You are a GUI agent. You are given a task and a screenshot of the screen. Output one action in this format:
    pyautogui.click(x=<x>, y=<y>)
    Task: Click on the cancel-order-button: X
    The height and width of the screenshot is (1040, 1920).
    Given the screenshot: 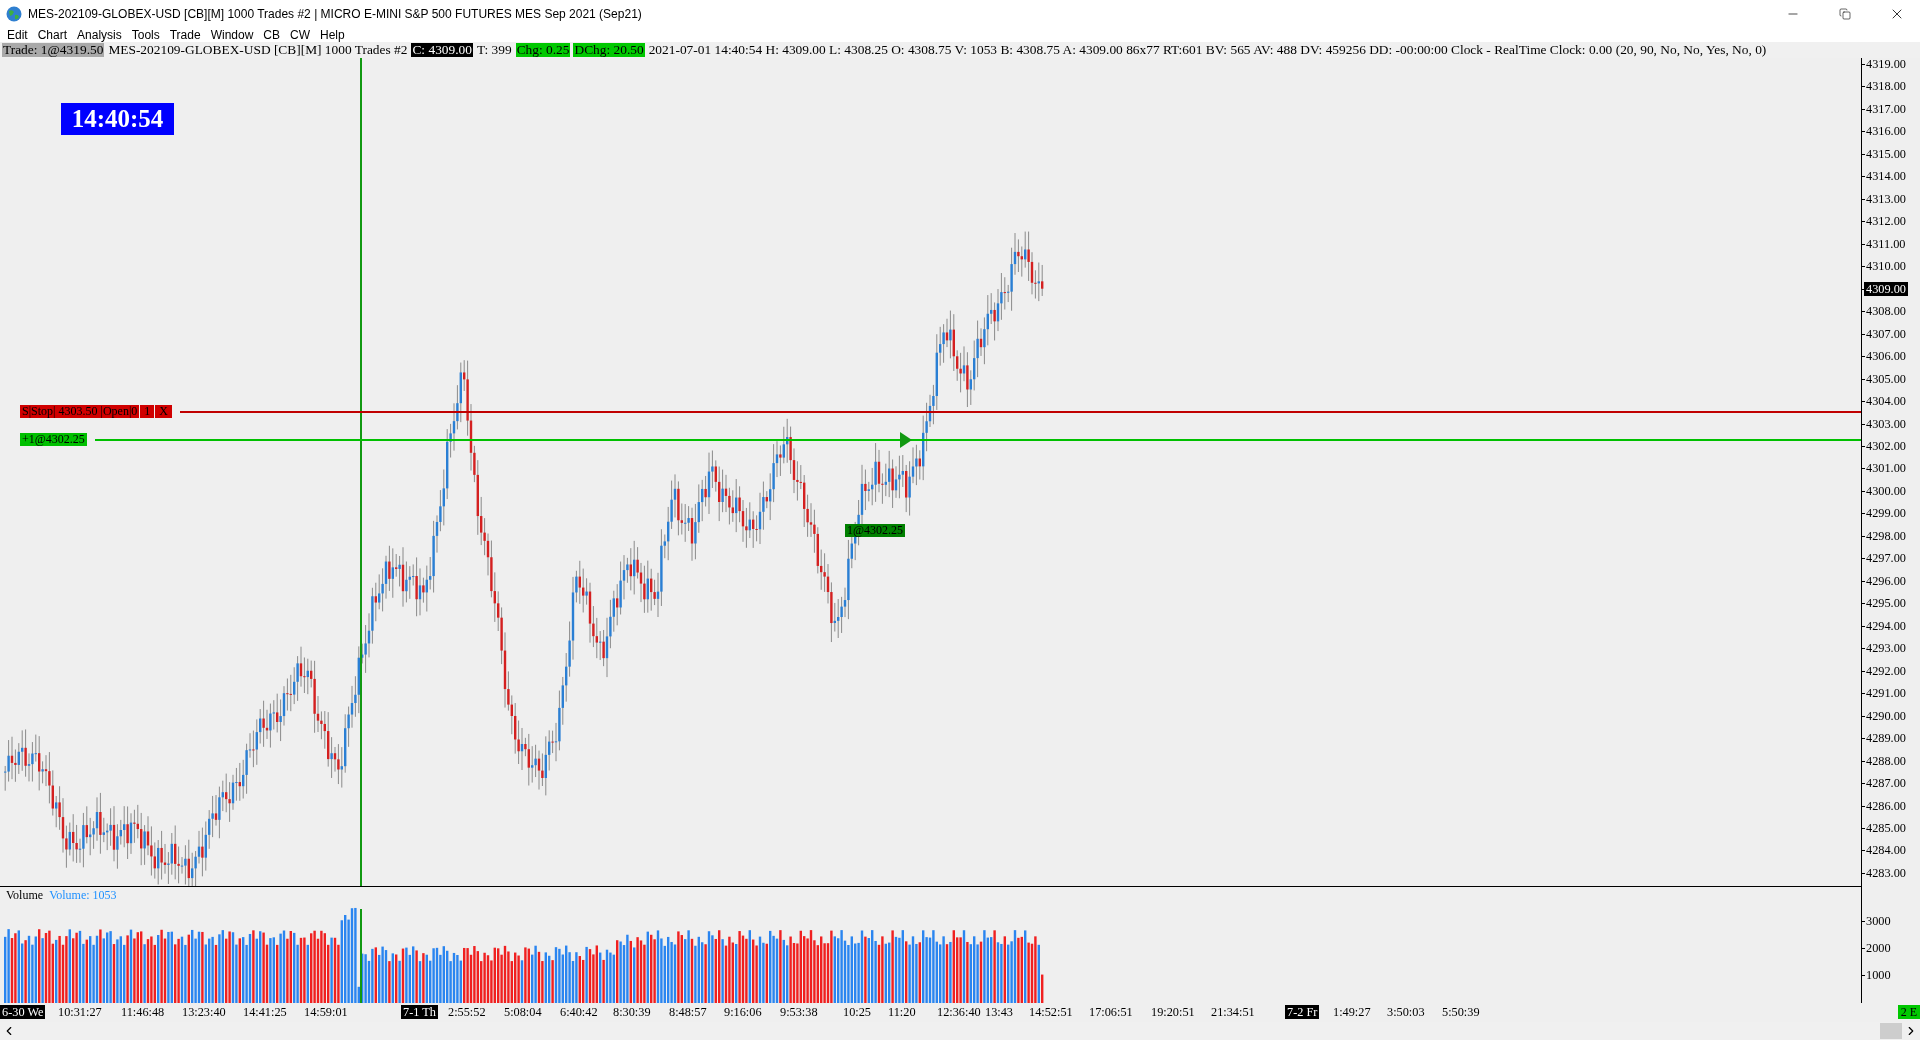 What is the action you would take?
    pyautogui.click(x=163, y=412)
    